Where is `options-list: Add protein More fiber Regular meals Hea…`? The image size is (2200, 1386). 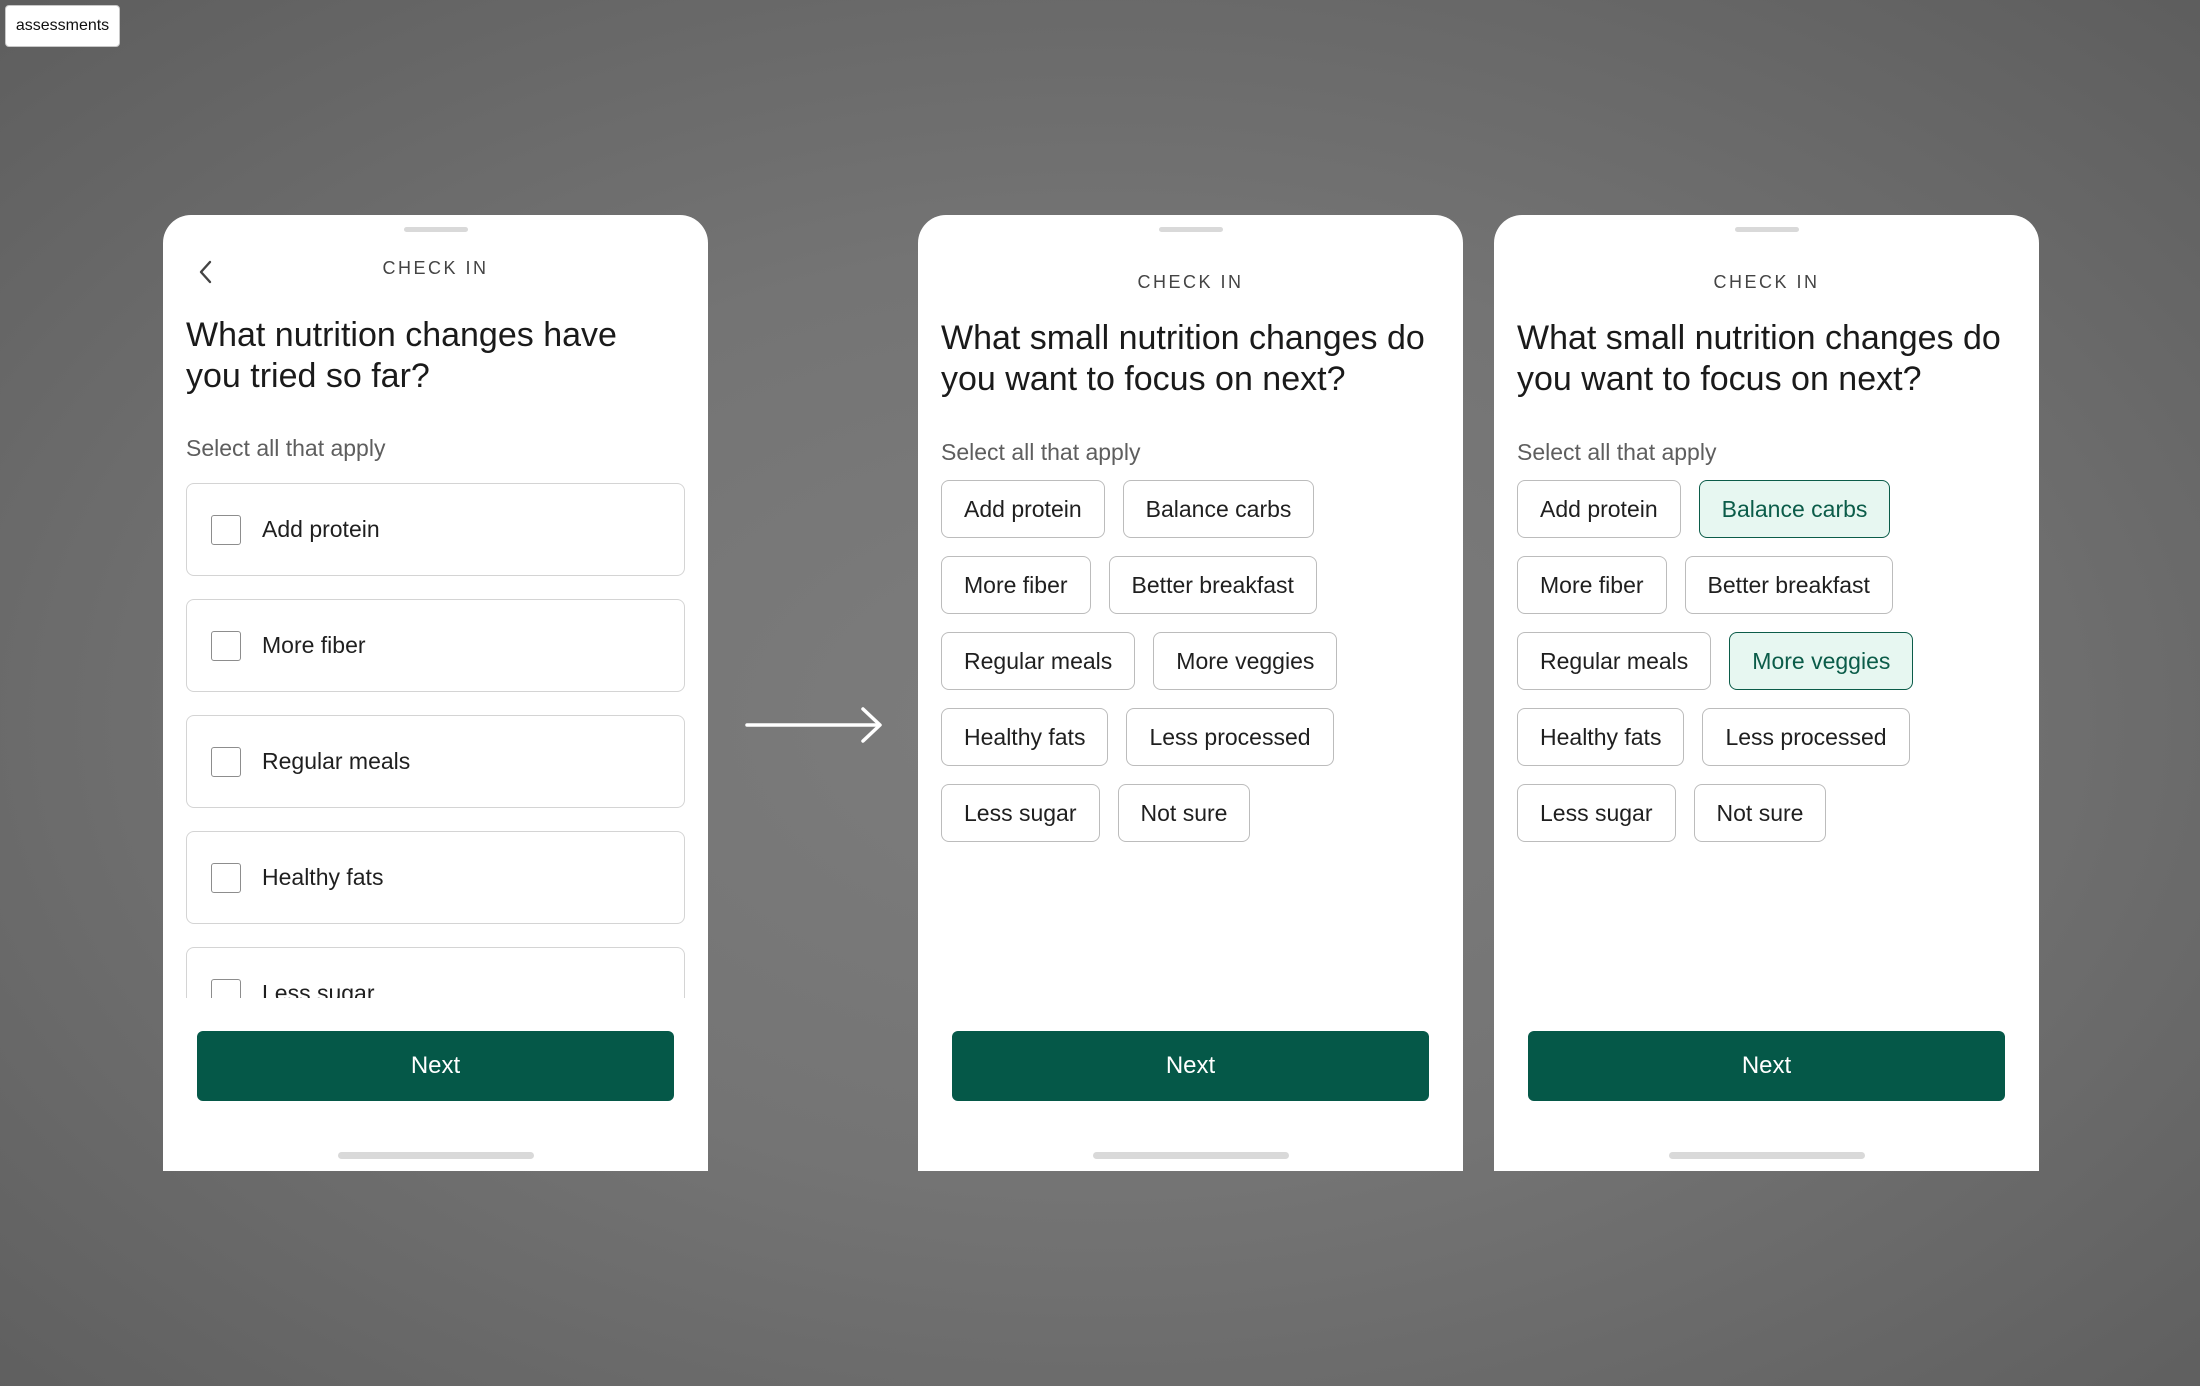
options-list: Add protein More fiber Regular meals Hea… is located at coordinates (435, 740).